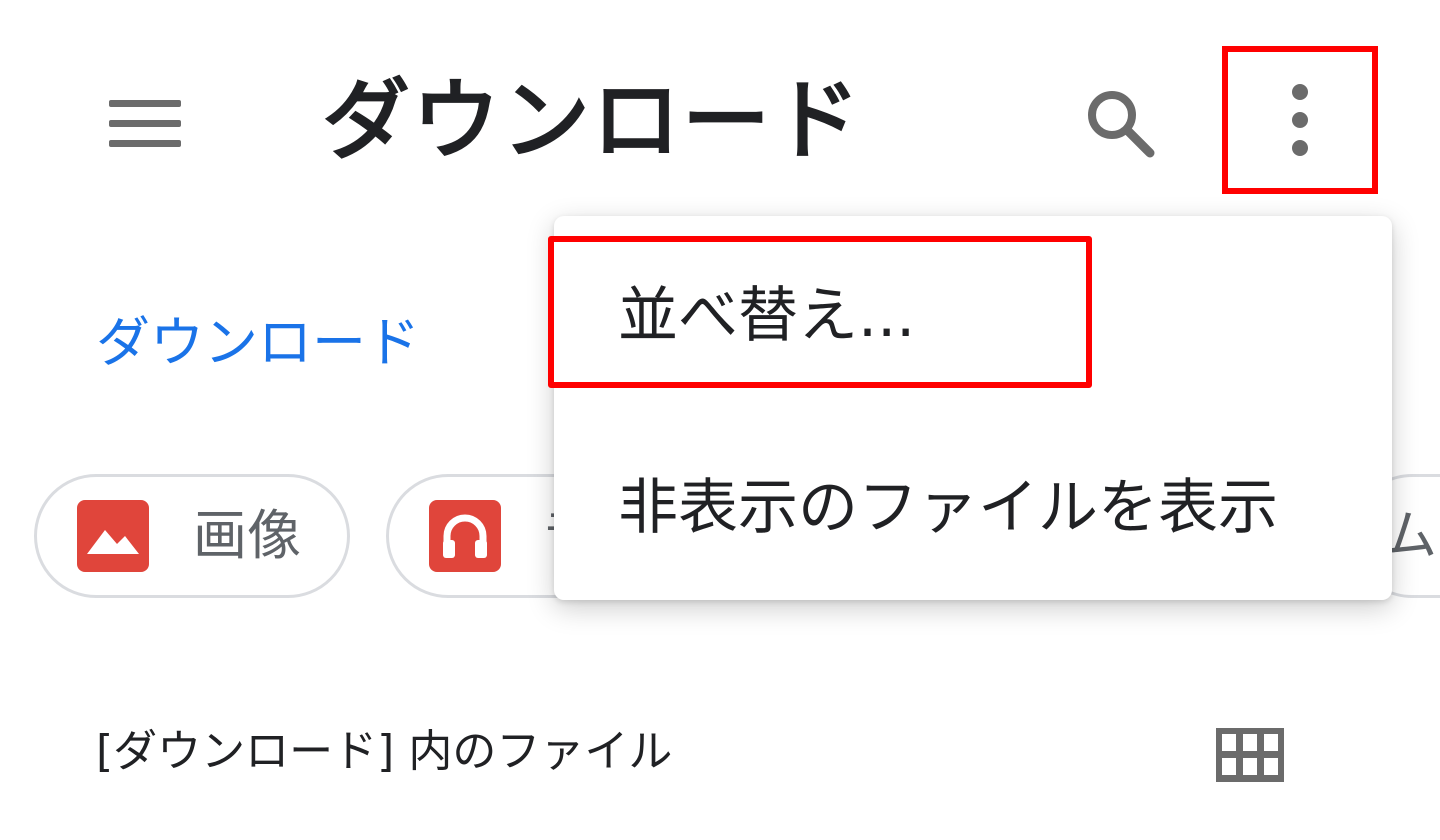 The height and width of the screenshot is (840, 1440). Describe the element at coordinates (113, 536) in the screenshot. I see `image-icon` at that location.